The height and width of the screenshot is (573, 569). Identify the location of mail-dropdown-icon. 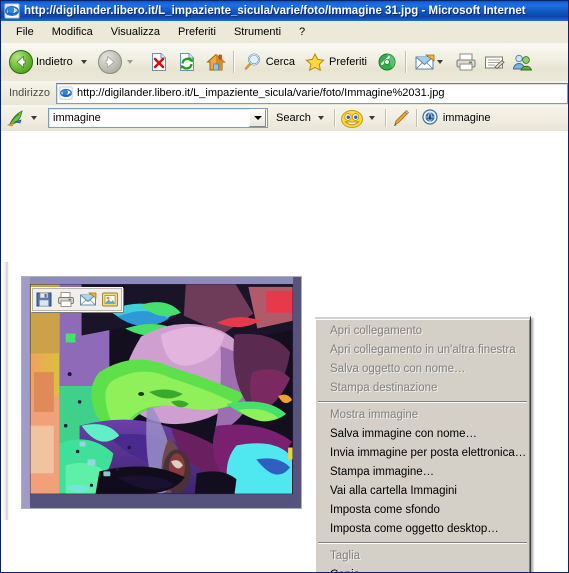
(439, 62).